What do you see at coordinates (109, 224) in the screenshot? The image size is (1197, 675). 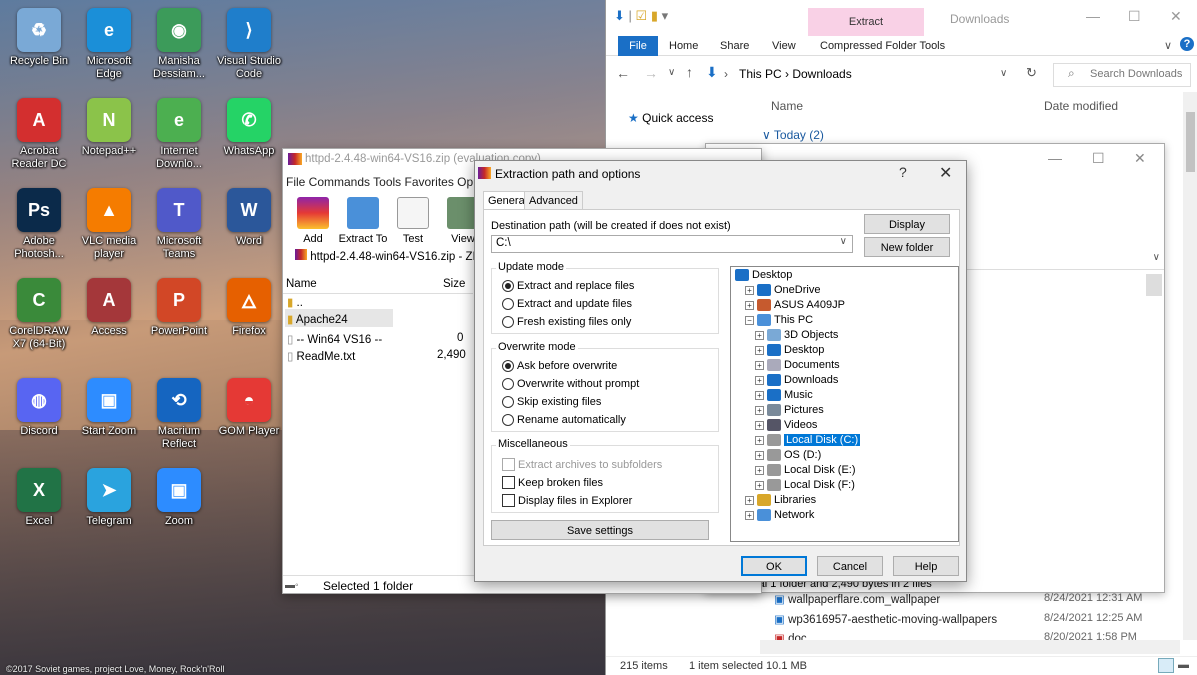 I see `desktop-shortcut: ▲ VLC media player` at bounding box center [109, 224].